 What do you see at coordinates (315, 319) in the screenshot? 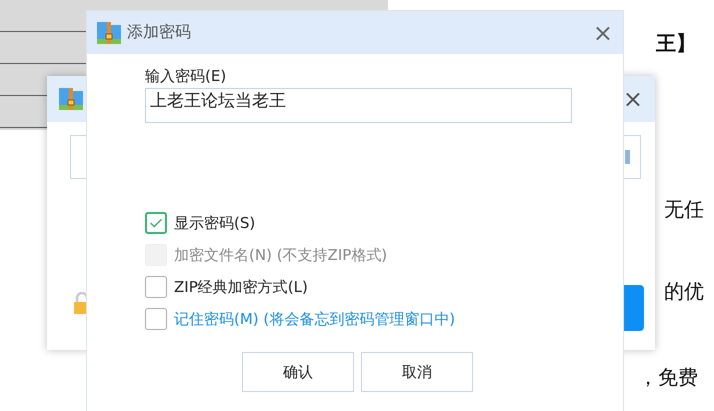
I see `option-label: 记住密码(M) (将会备忘到密码管理窗口中)` at bounding box center [315, 319].